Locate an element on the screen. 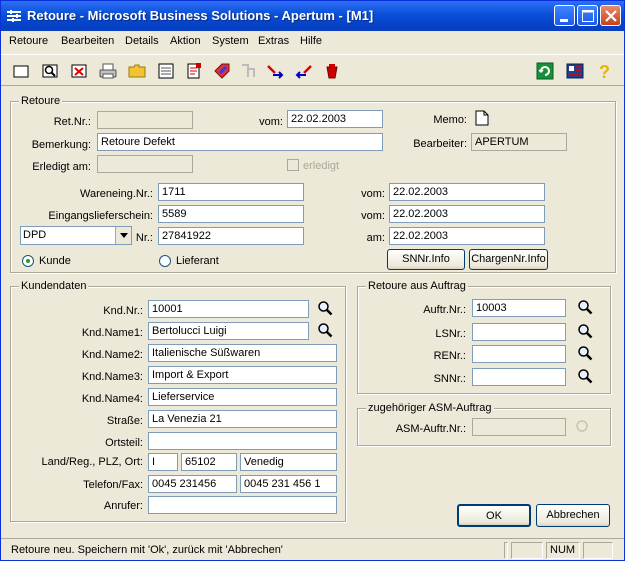 Image resolution: width=625 pixels, height=561 pixels. print-icon is located at coordinates (108, 71).